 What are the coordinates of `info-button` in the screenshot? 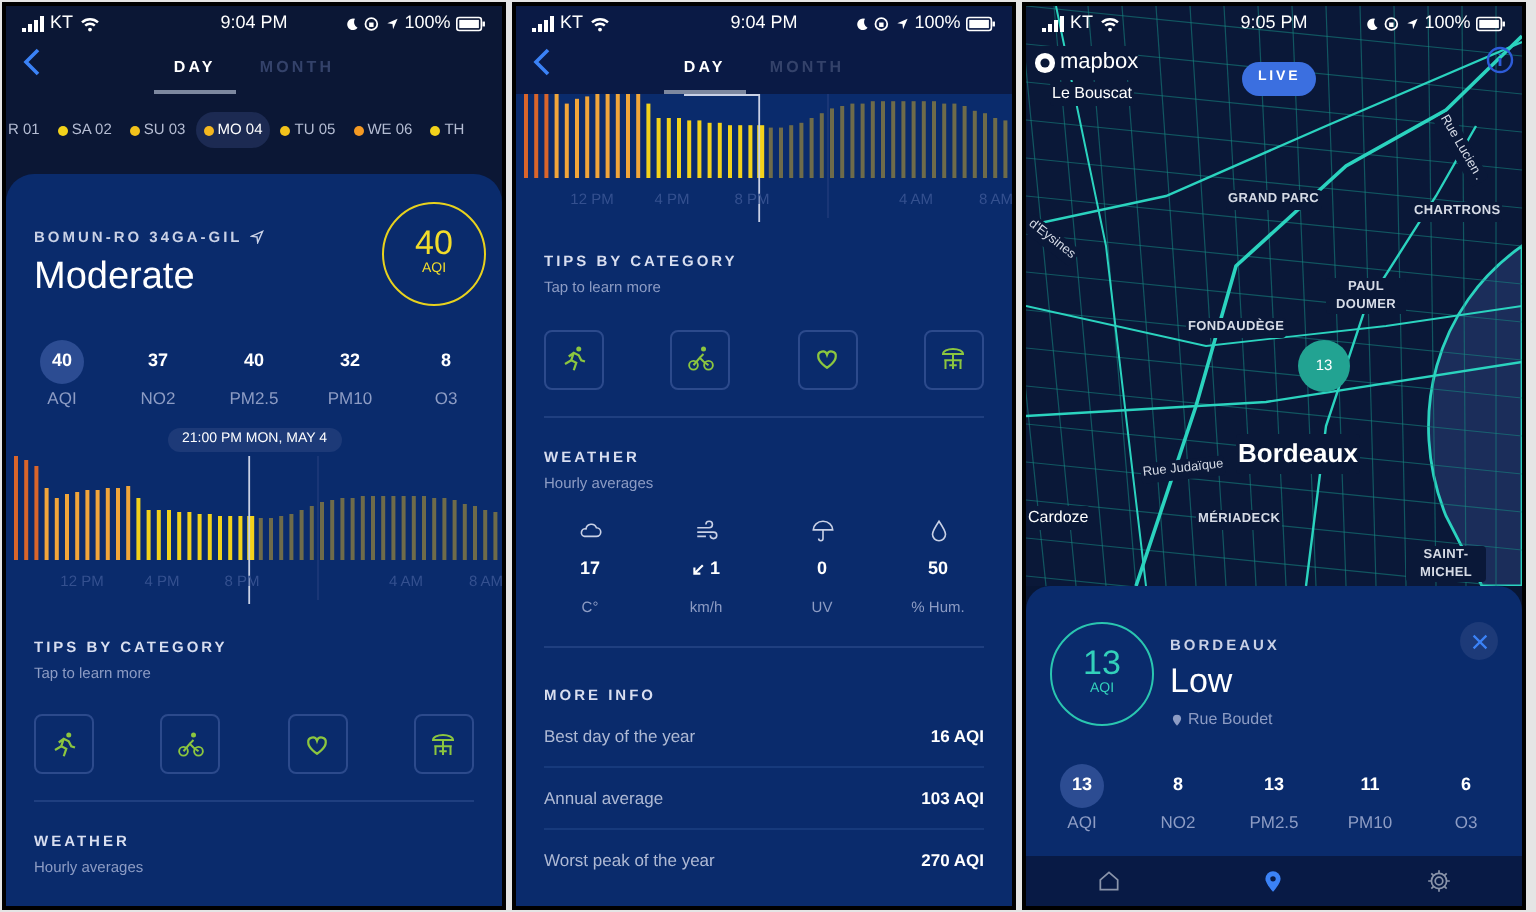 It's located at (1500, 60).